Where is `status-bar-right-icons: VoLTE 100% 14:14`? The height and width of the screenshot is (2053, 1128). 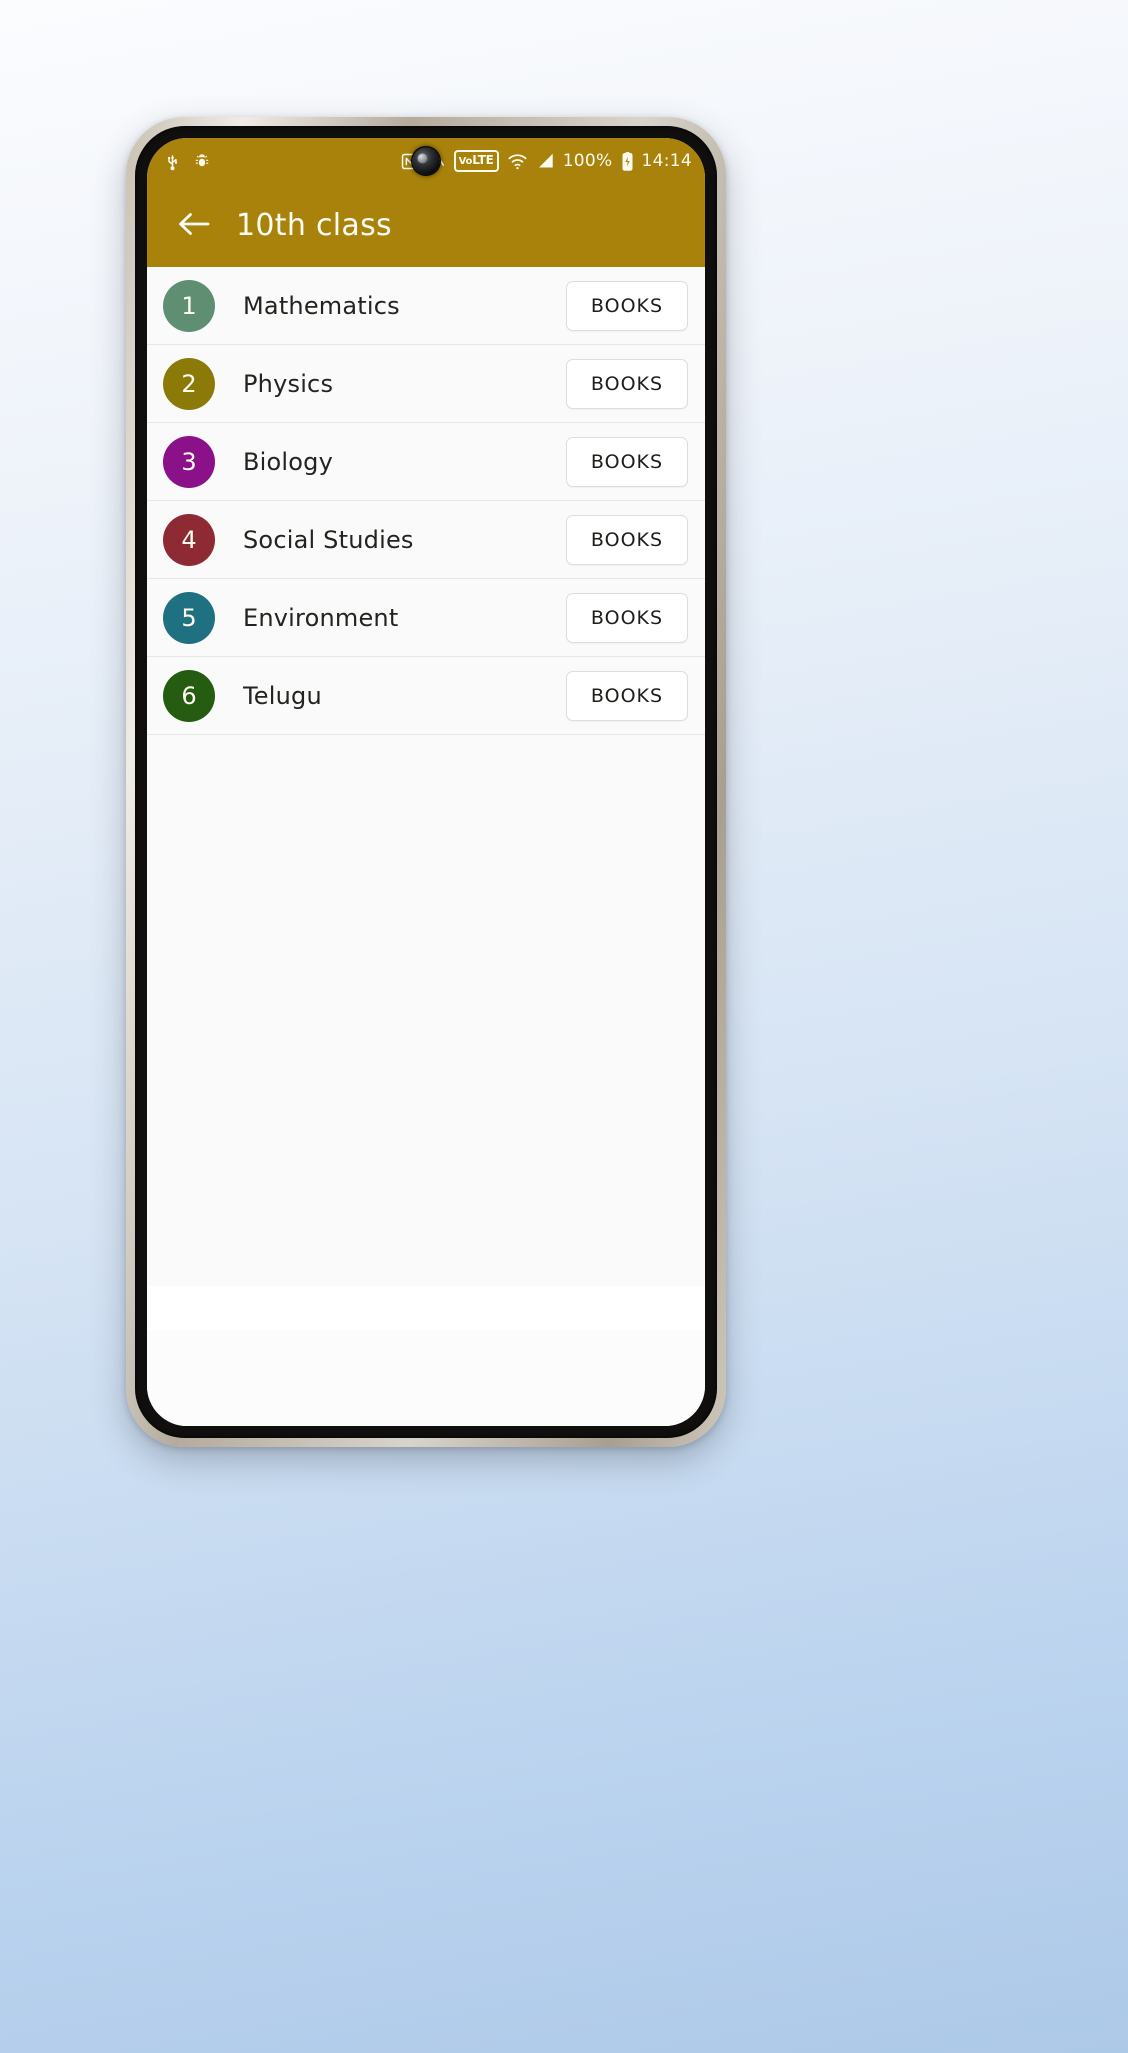
status-bar-right-icons: VoLTE 100% 14:14 is located at coordinates (546, 161).